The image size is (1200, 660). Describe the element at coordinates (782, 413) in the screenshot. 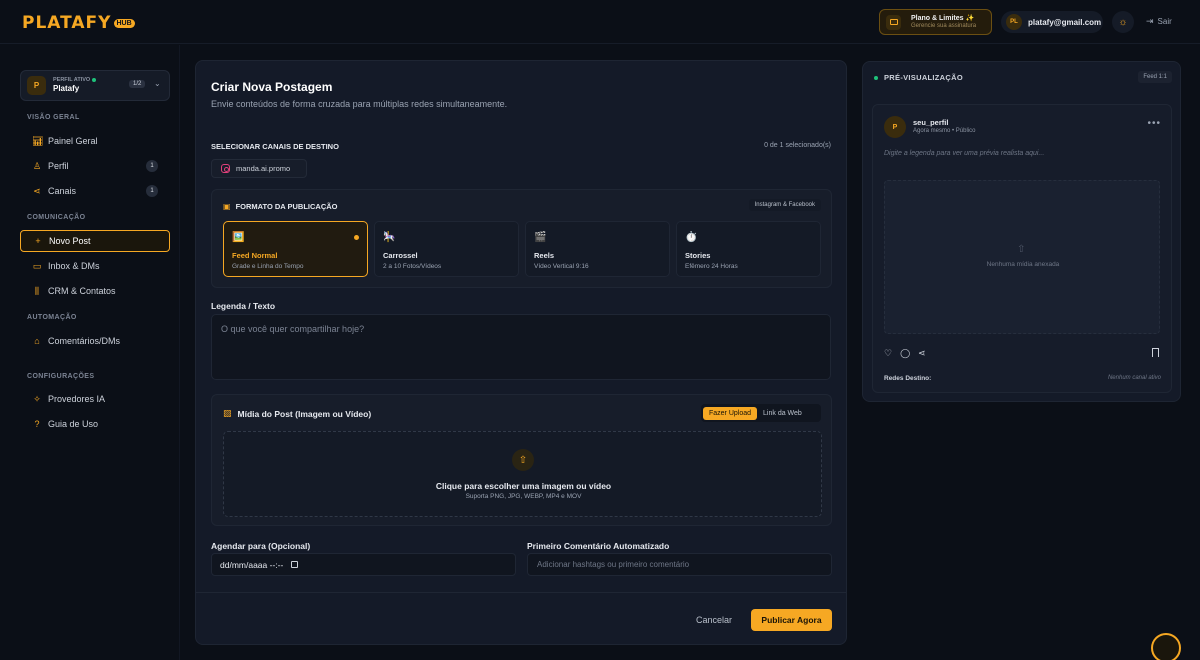

I see `web-link-tab: Link da Web` at that location.